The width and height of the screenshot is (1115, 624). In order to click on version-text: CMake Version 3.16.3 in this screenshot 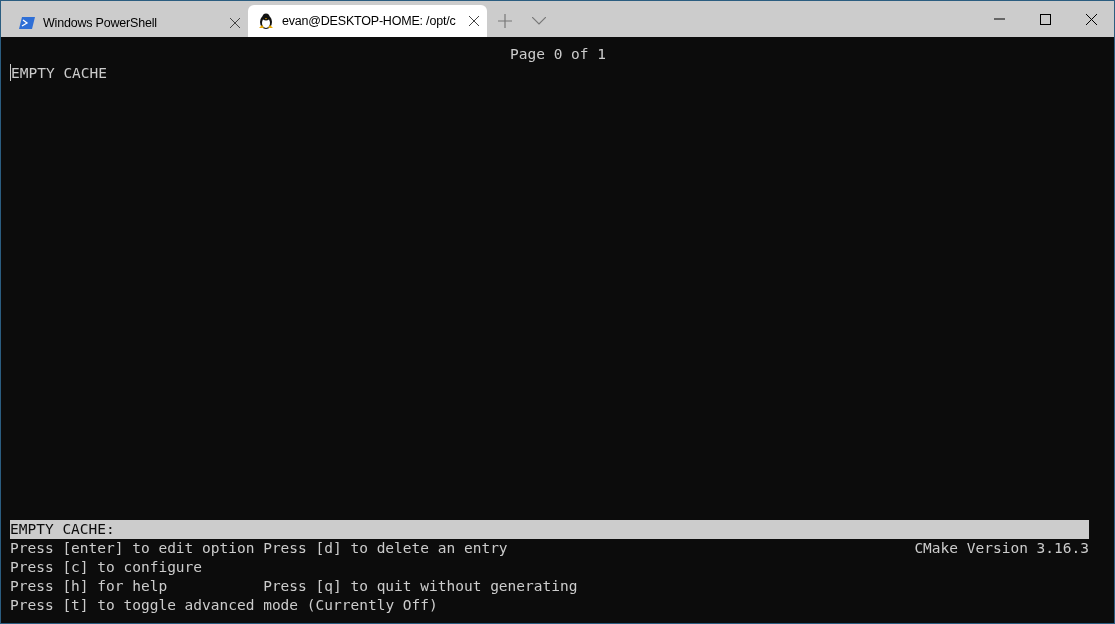, I will do `click(1001, 548)`.